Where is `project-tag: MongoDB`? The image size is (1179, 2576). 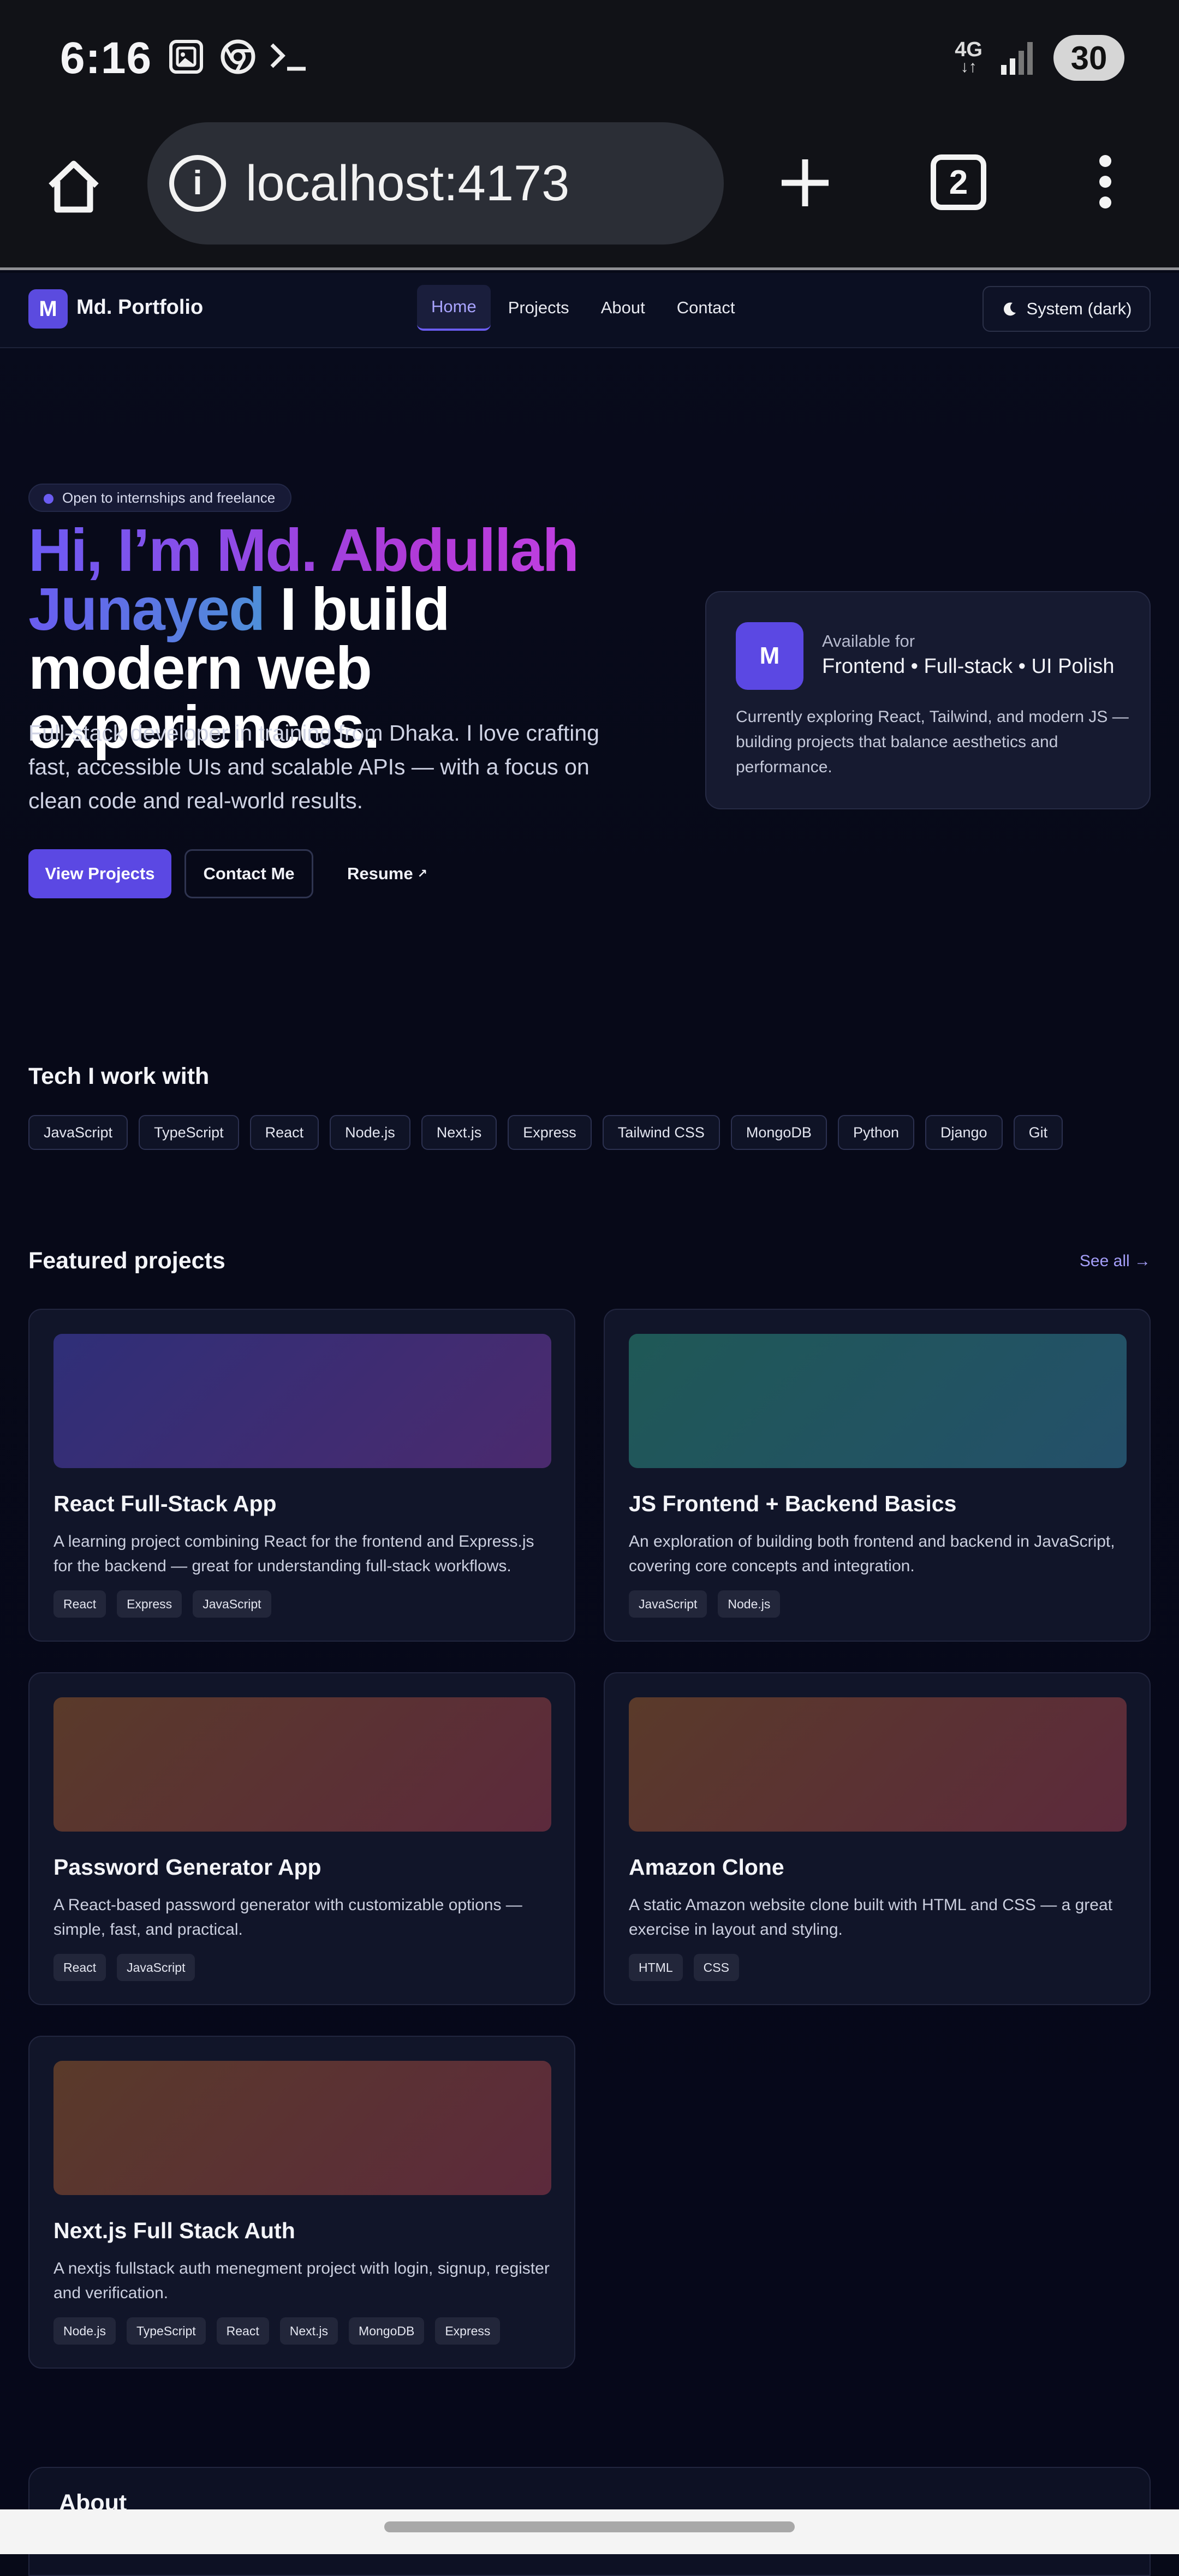
project-tag: MongoDB is located at coordinates (387, 2331).